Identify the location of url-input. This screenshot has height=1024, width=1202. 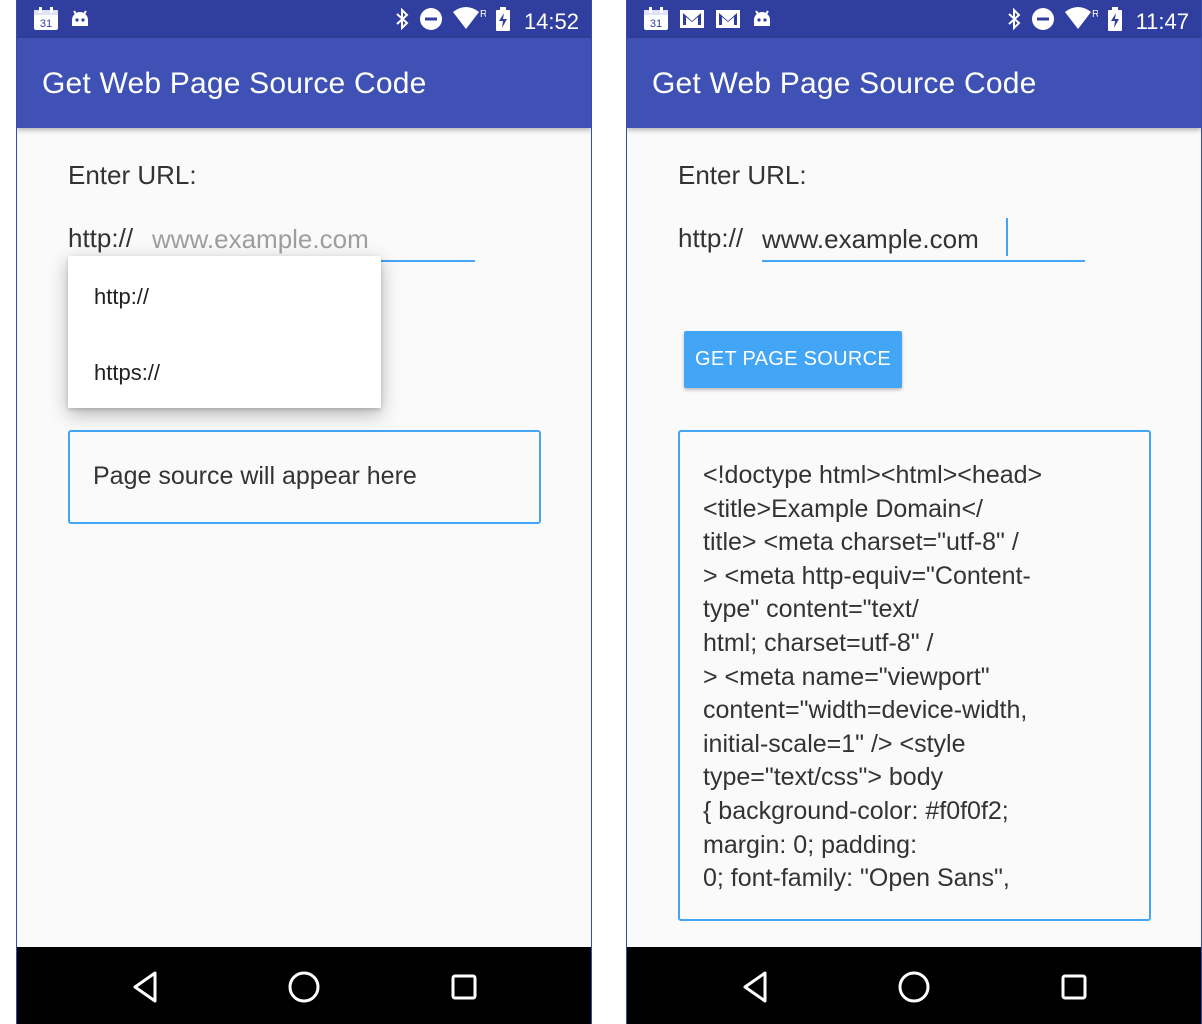
(923, 240).